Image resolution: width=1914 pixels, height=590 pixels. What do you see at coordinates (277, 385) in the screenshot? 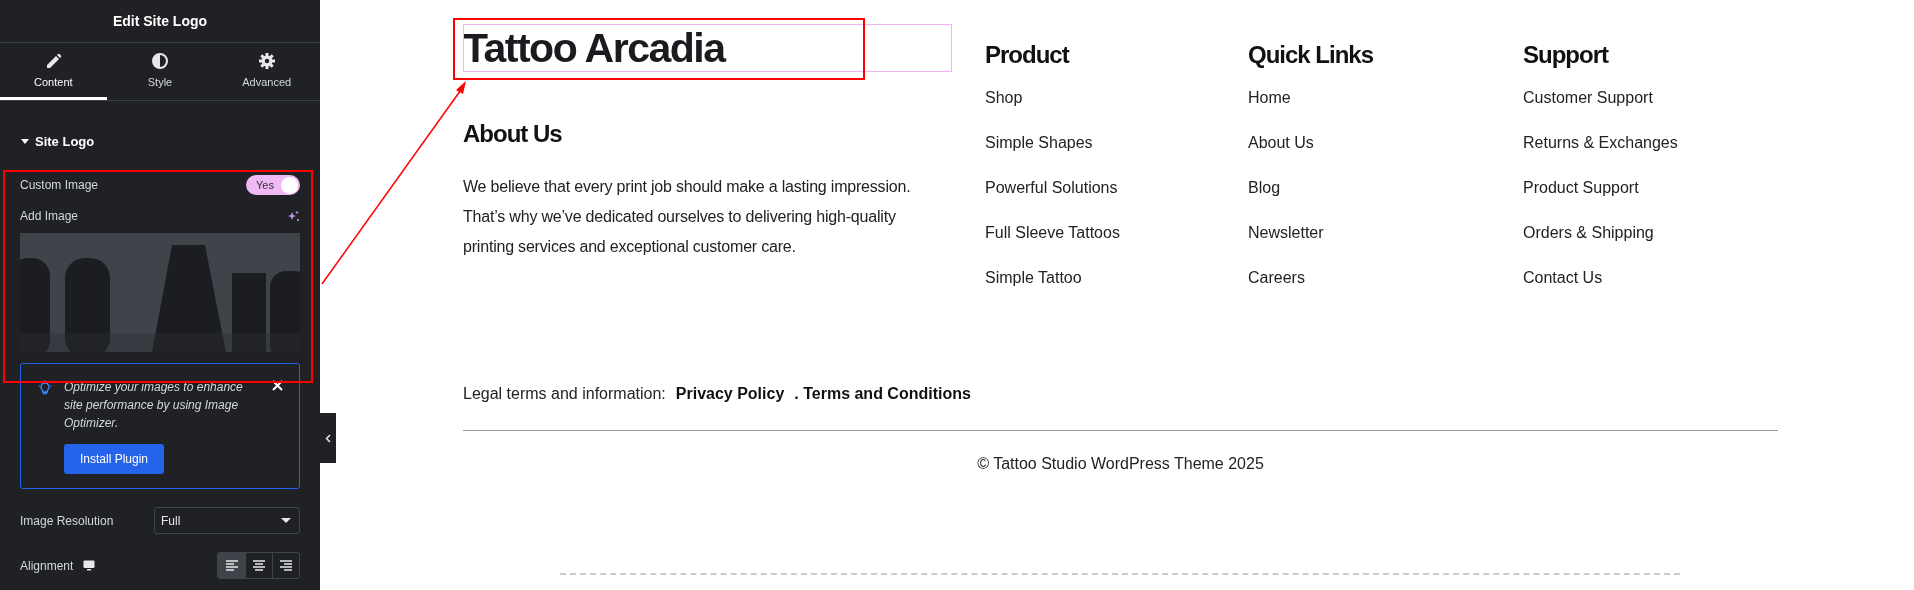
I see `close-icon` at bounding box center [277, 385].